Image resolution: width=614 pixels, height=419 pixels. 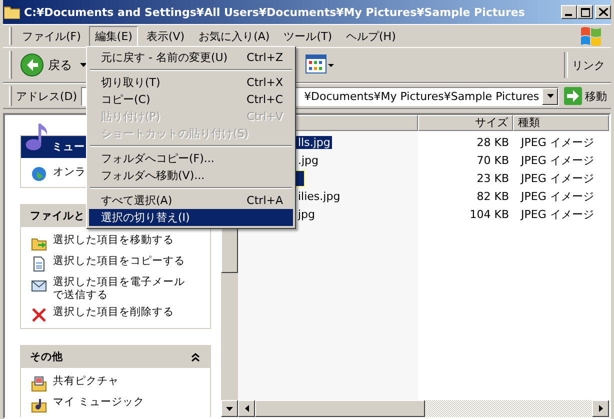 I want to click on task-link: 選択した項目を移動する, so click(x=113, y=240).